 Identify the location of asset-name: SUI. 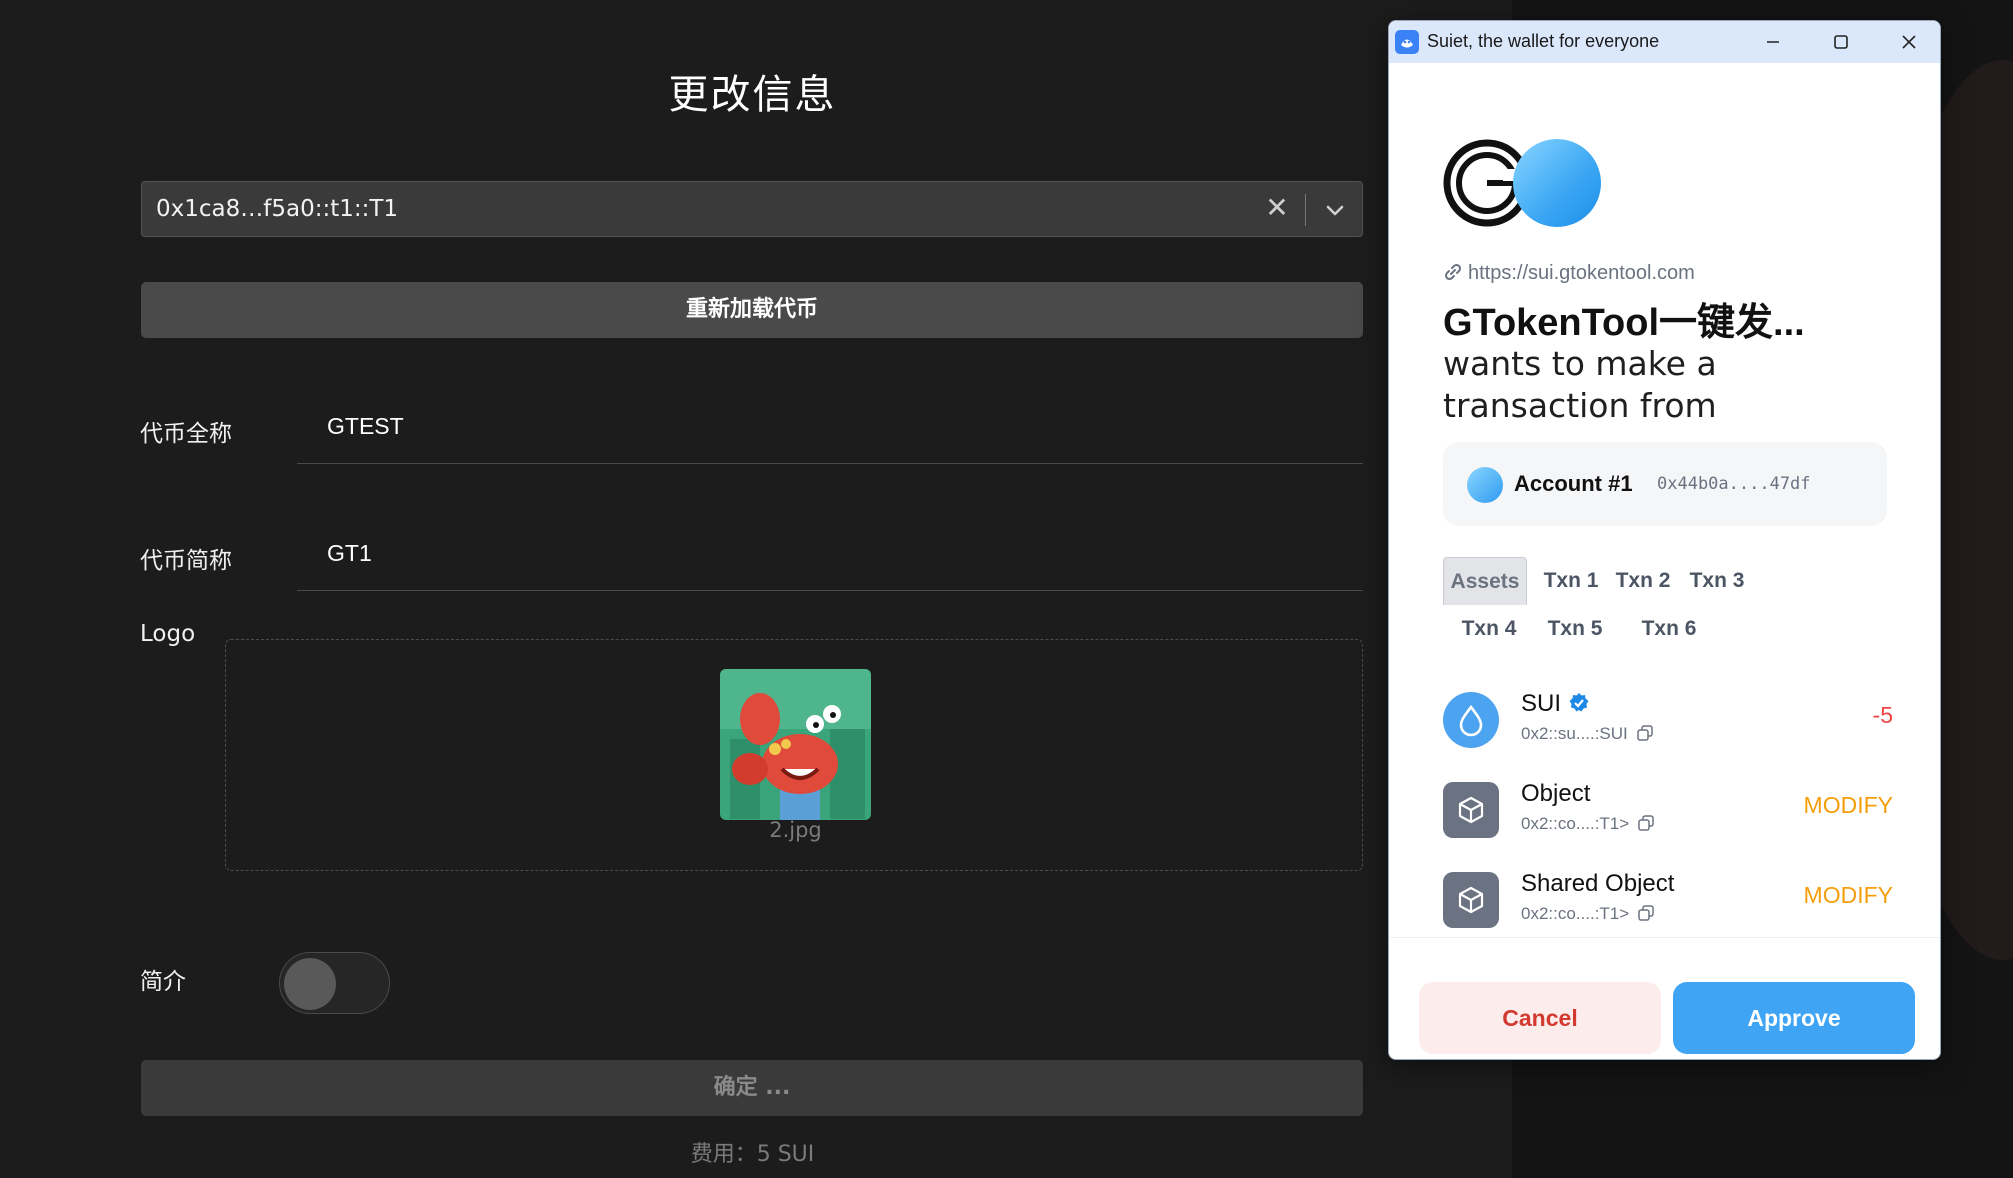
(1555, 704).